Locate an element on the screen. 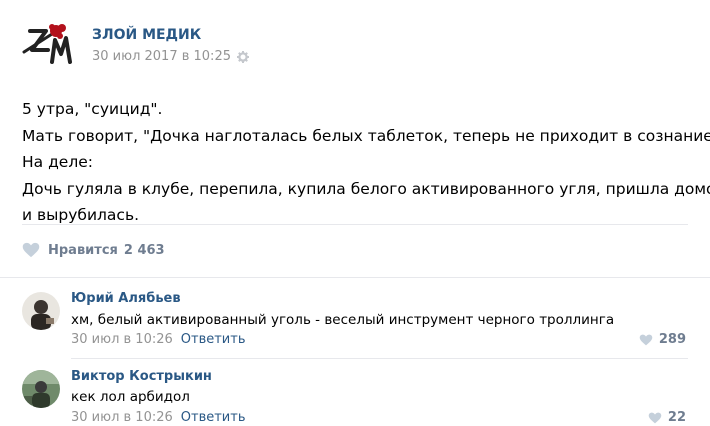 The height and width of the screenshot is (426, 710). post-text-line: На деле: is located at coordinates (57, 162).